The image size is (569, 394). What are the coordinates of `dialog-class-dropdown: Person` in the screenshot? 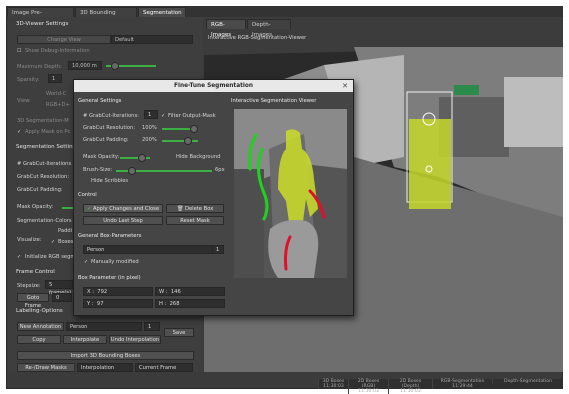 It's located at (149, 249).